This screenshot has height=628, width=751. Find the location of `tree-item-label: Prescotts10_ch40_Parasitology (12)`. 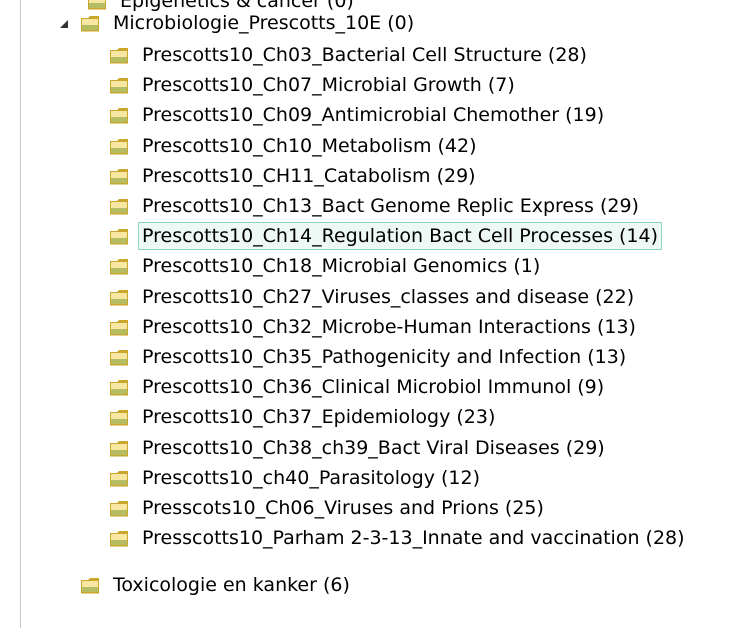

tree-item-label: Prescotts10_ch40_Parasitology (12) is located at coordinates (311, 477).